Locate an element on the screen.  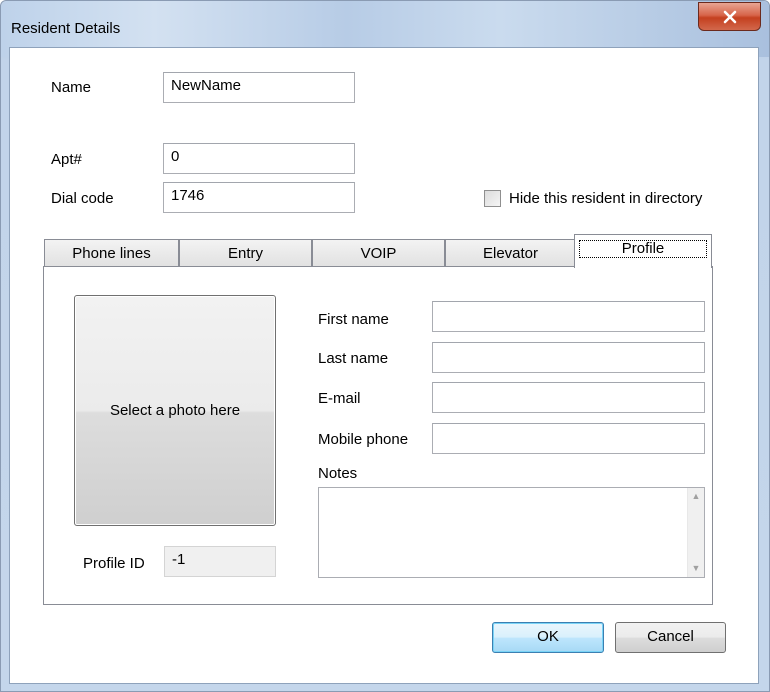
email-input is located at coordinates (568, 397).